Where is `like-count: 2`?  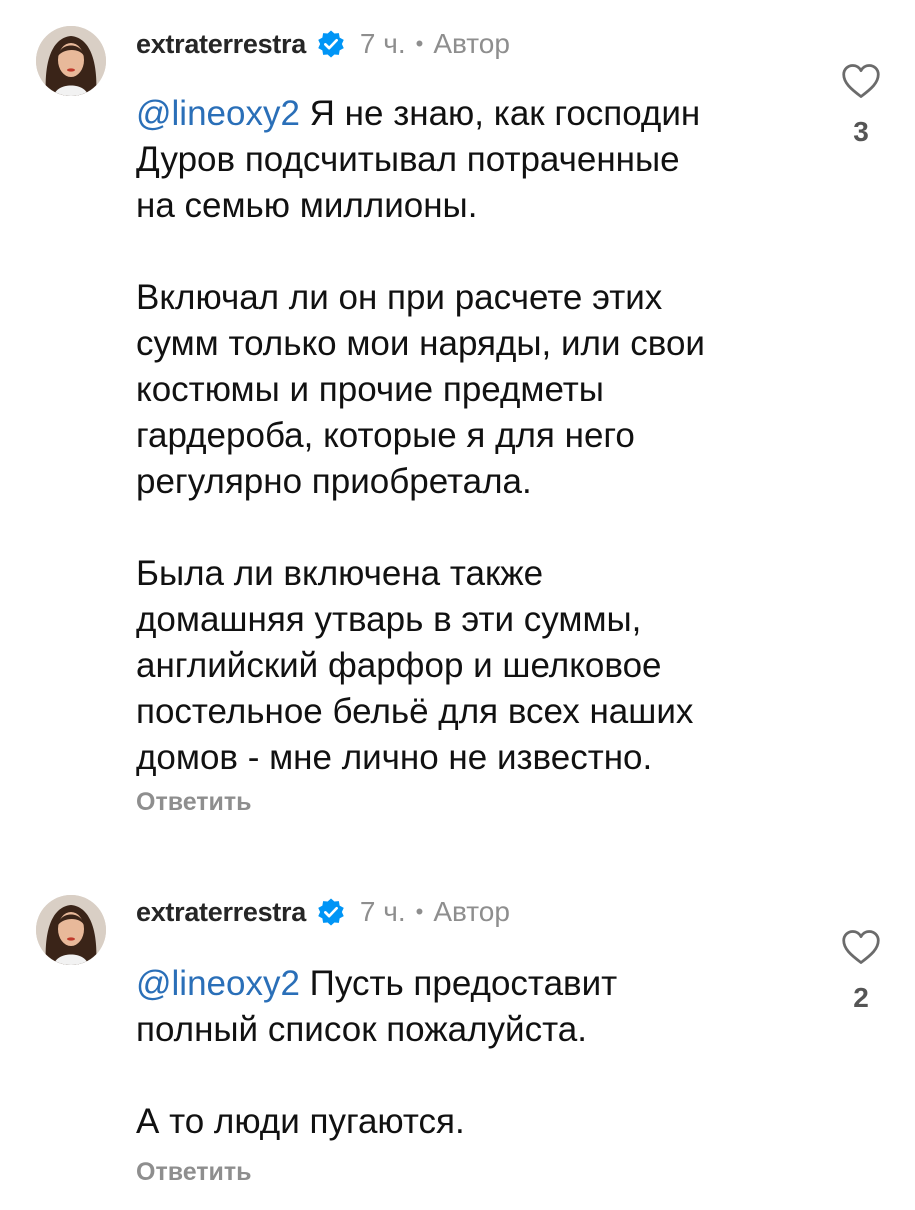
like-count: 2 is located at coordinates (861, 997).